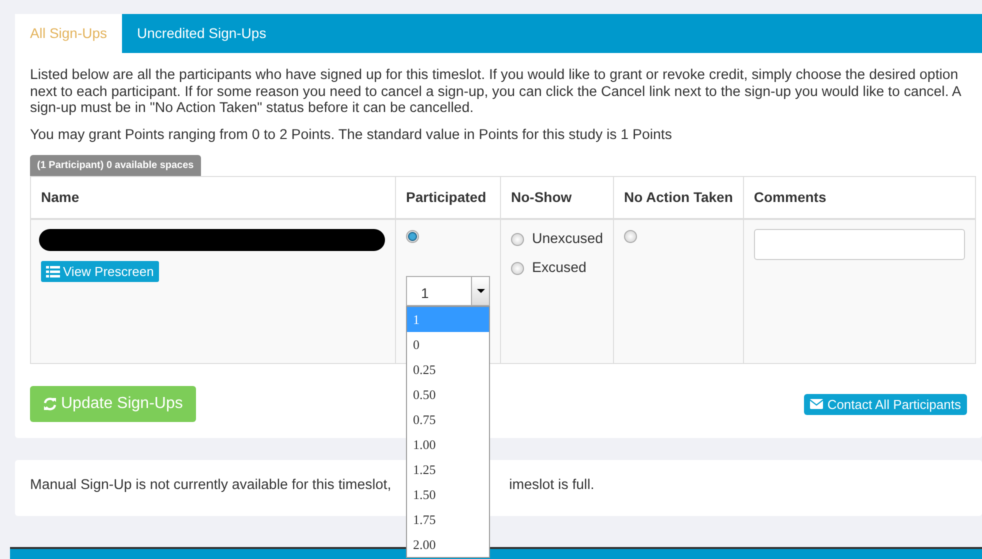 This screenshot has width=982, height=559. I want to click on dropdown-option: 1.50, so click(448, 495).